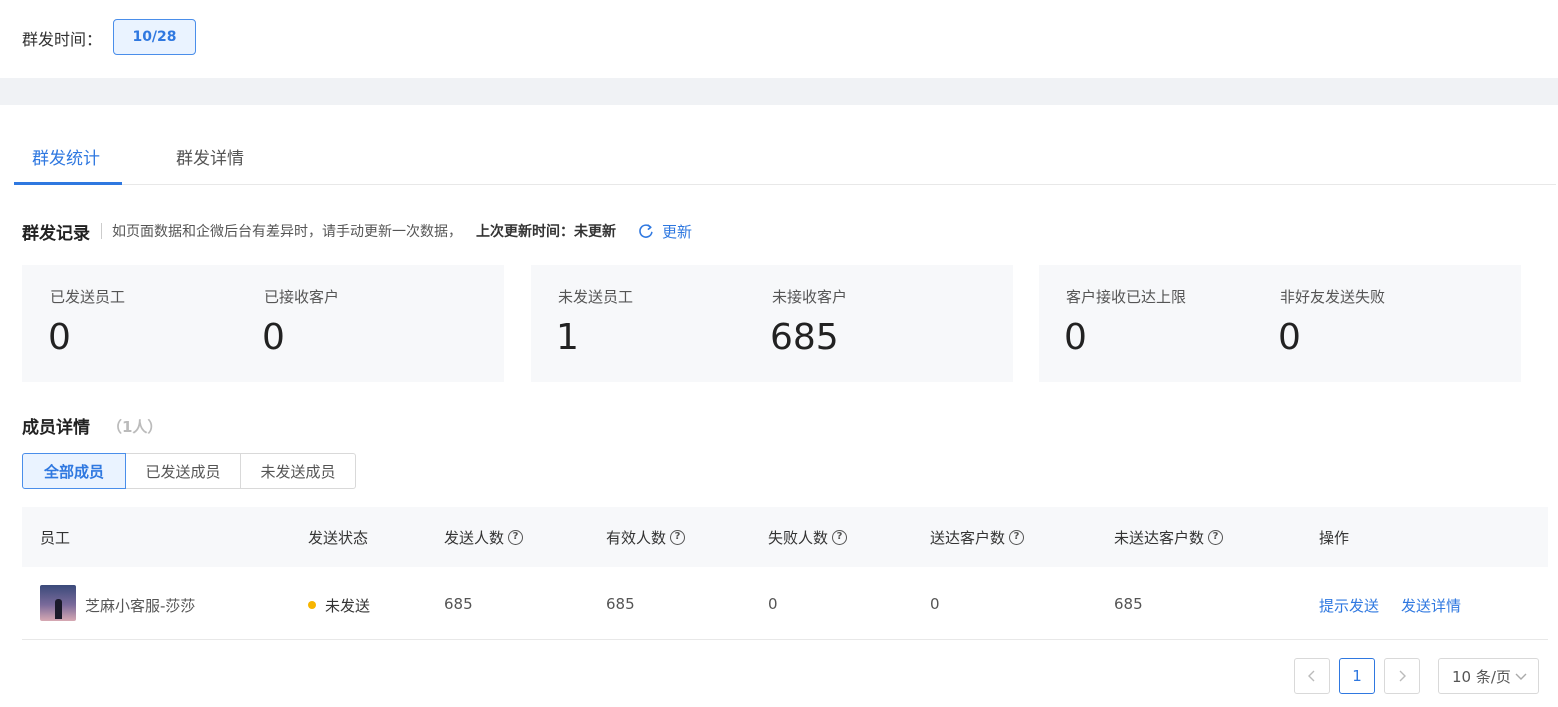 The height and width of the screenshot is (707, 1558). Describe the element at coordinates (348, 606) in the screenshot. I see `status-text: 未发送` at that location.